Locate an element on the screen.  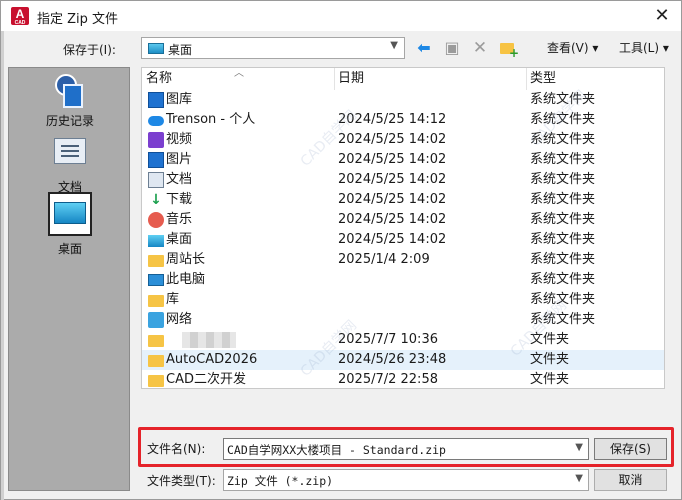
filetype-value: Zip 文件 (*.zip) is located at coordinates (280, 481).